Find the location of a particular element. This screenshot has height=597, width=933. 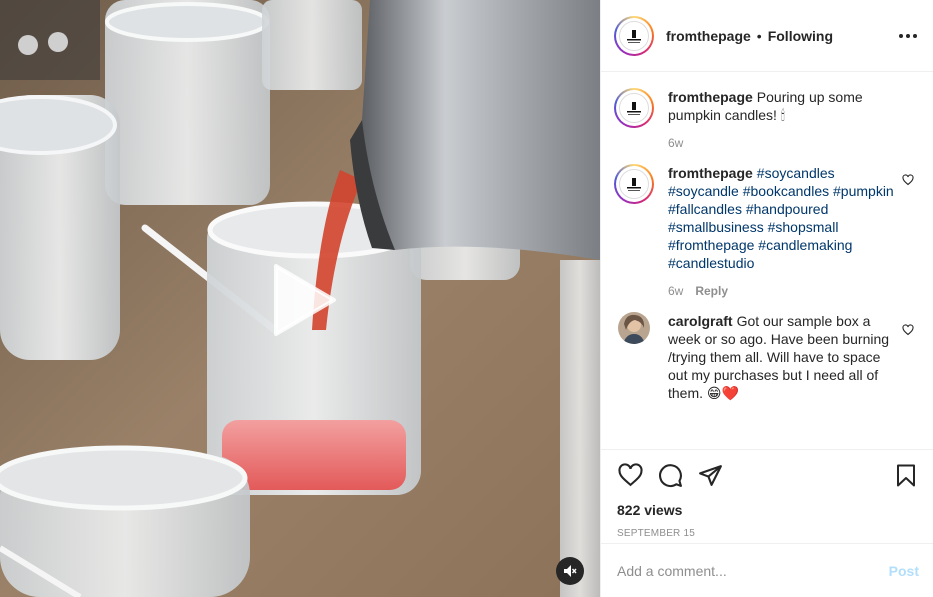

add-comment-bar: Post is located at coordinates (767, 570).